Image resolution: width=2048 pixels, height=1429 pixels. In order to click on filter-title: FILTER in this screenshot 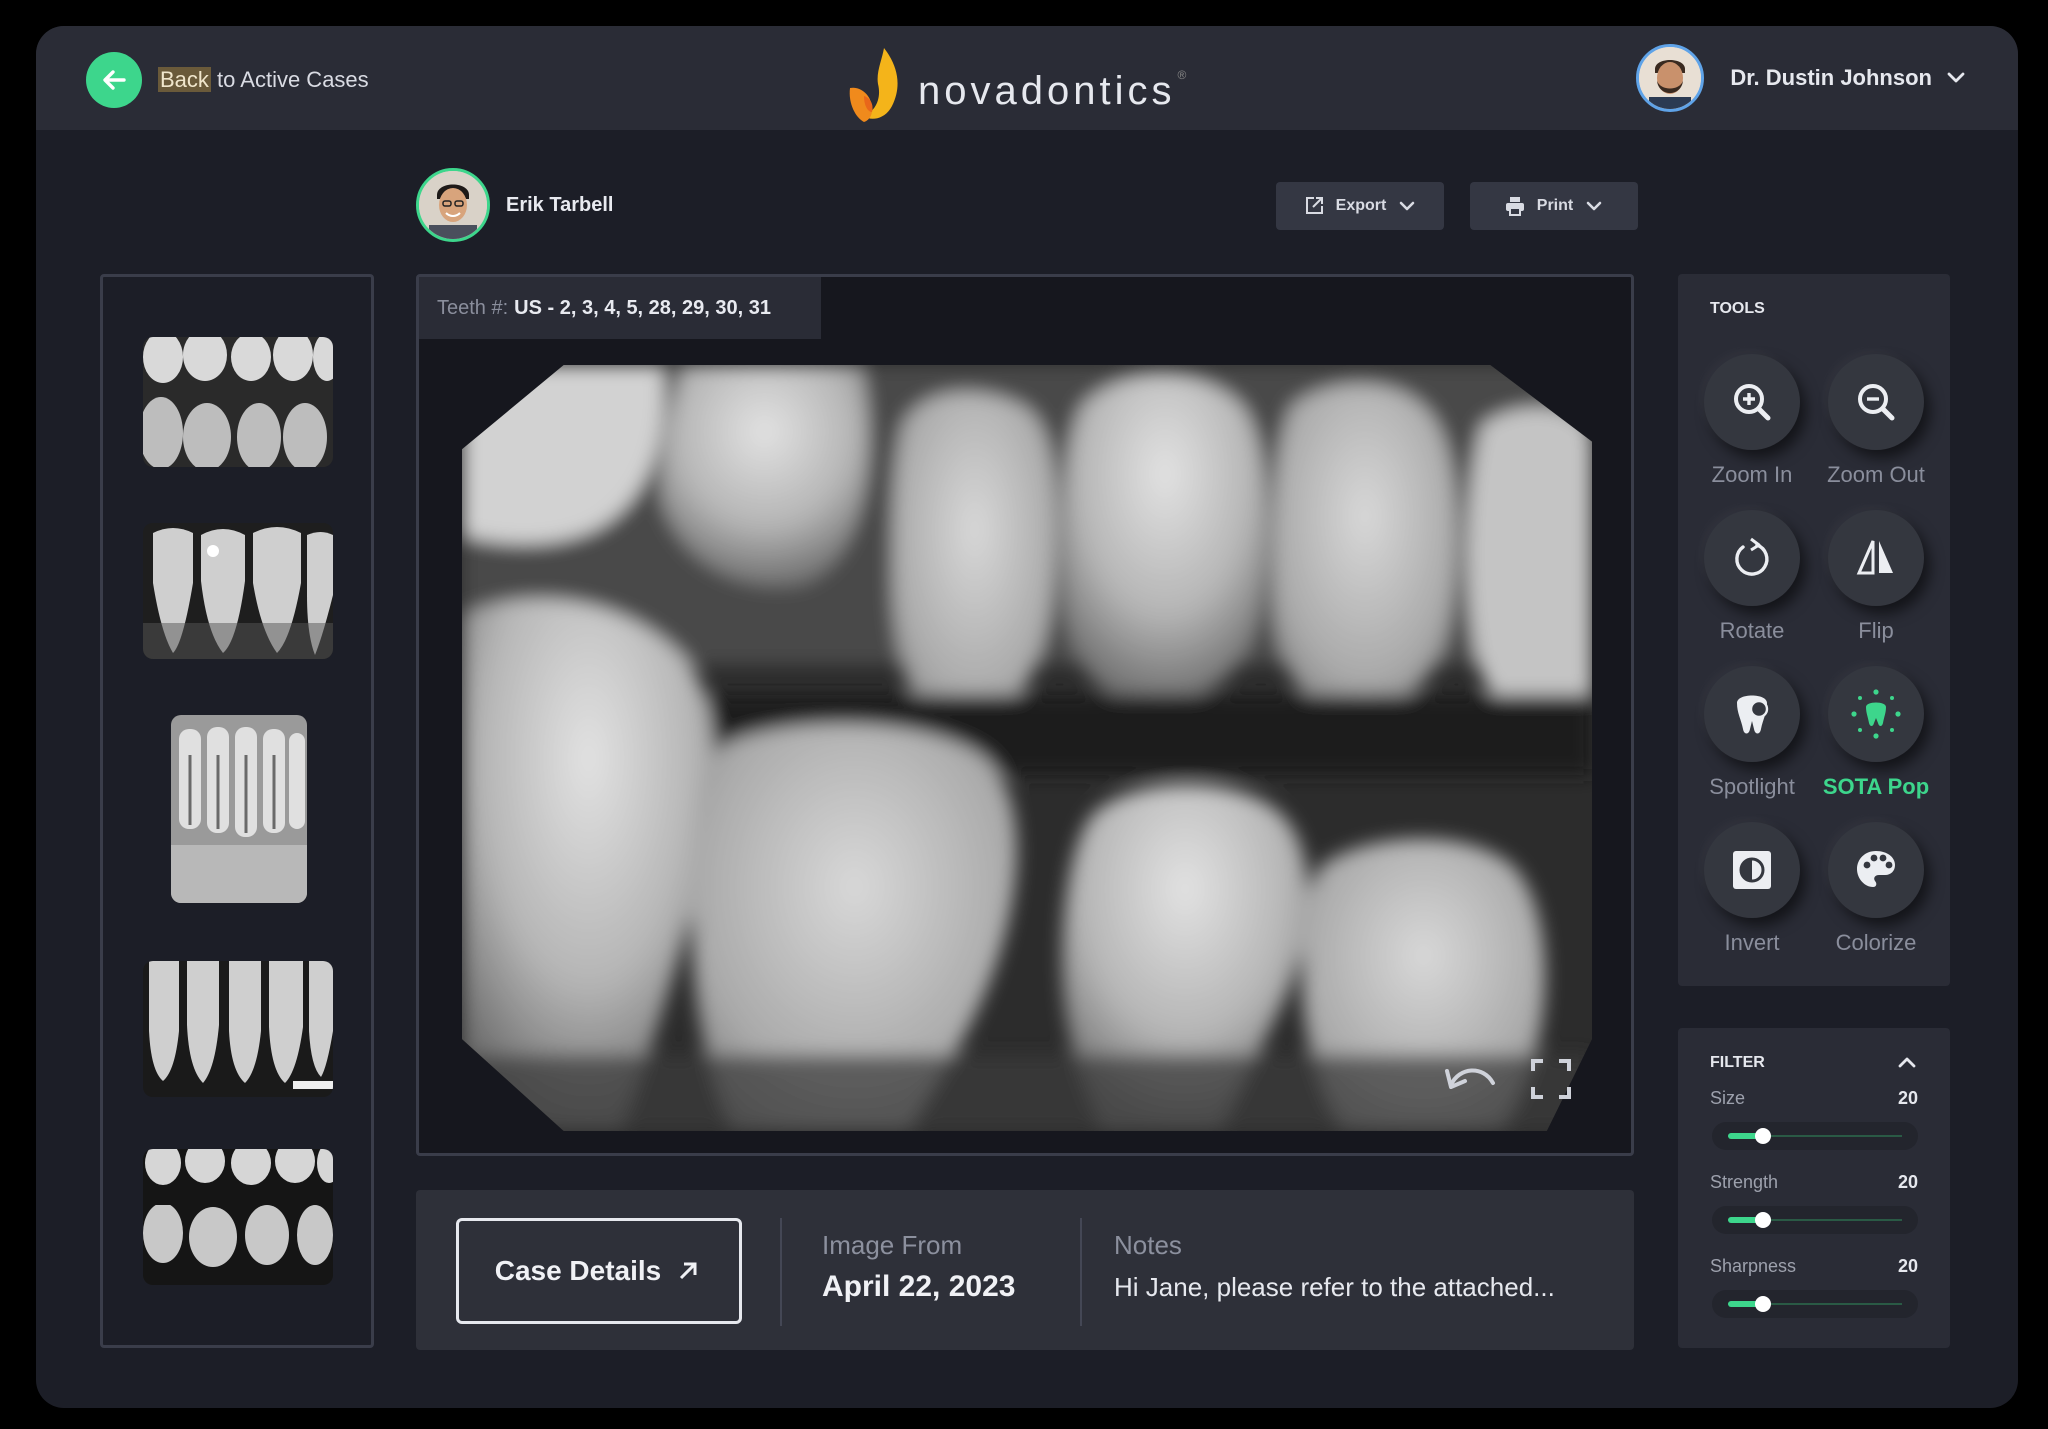, I will do `click(1737, 1062)`.